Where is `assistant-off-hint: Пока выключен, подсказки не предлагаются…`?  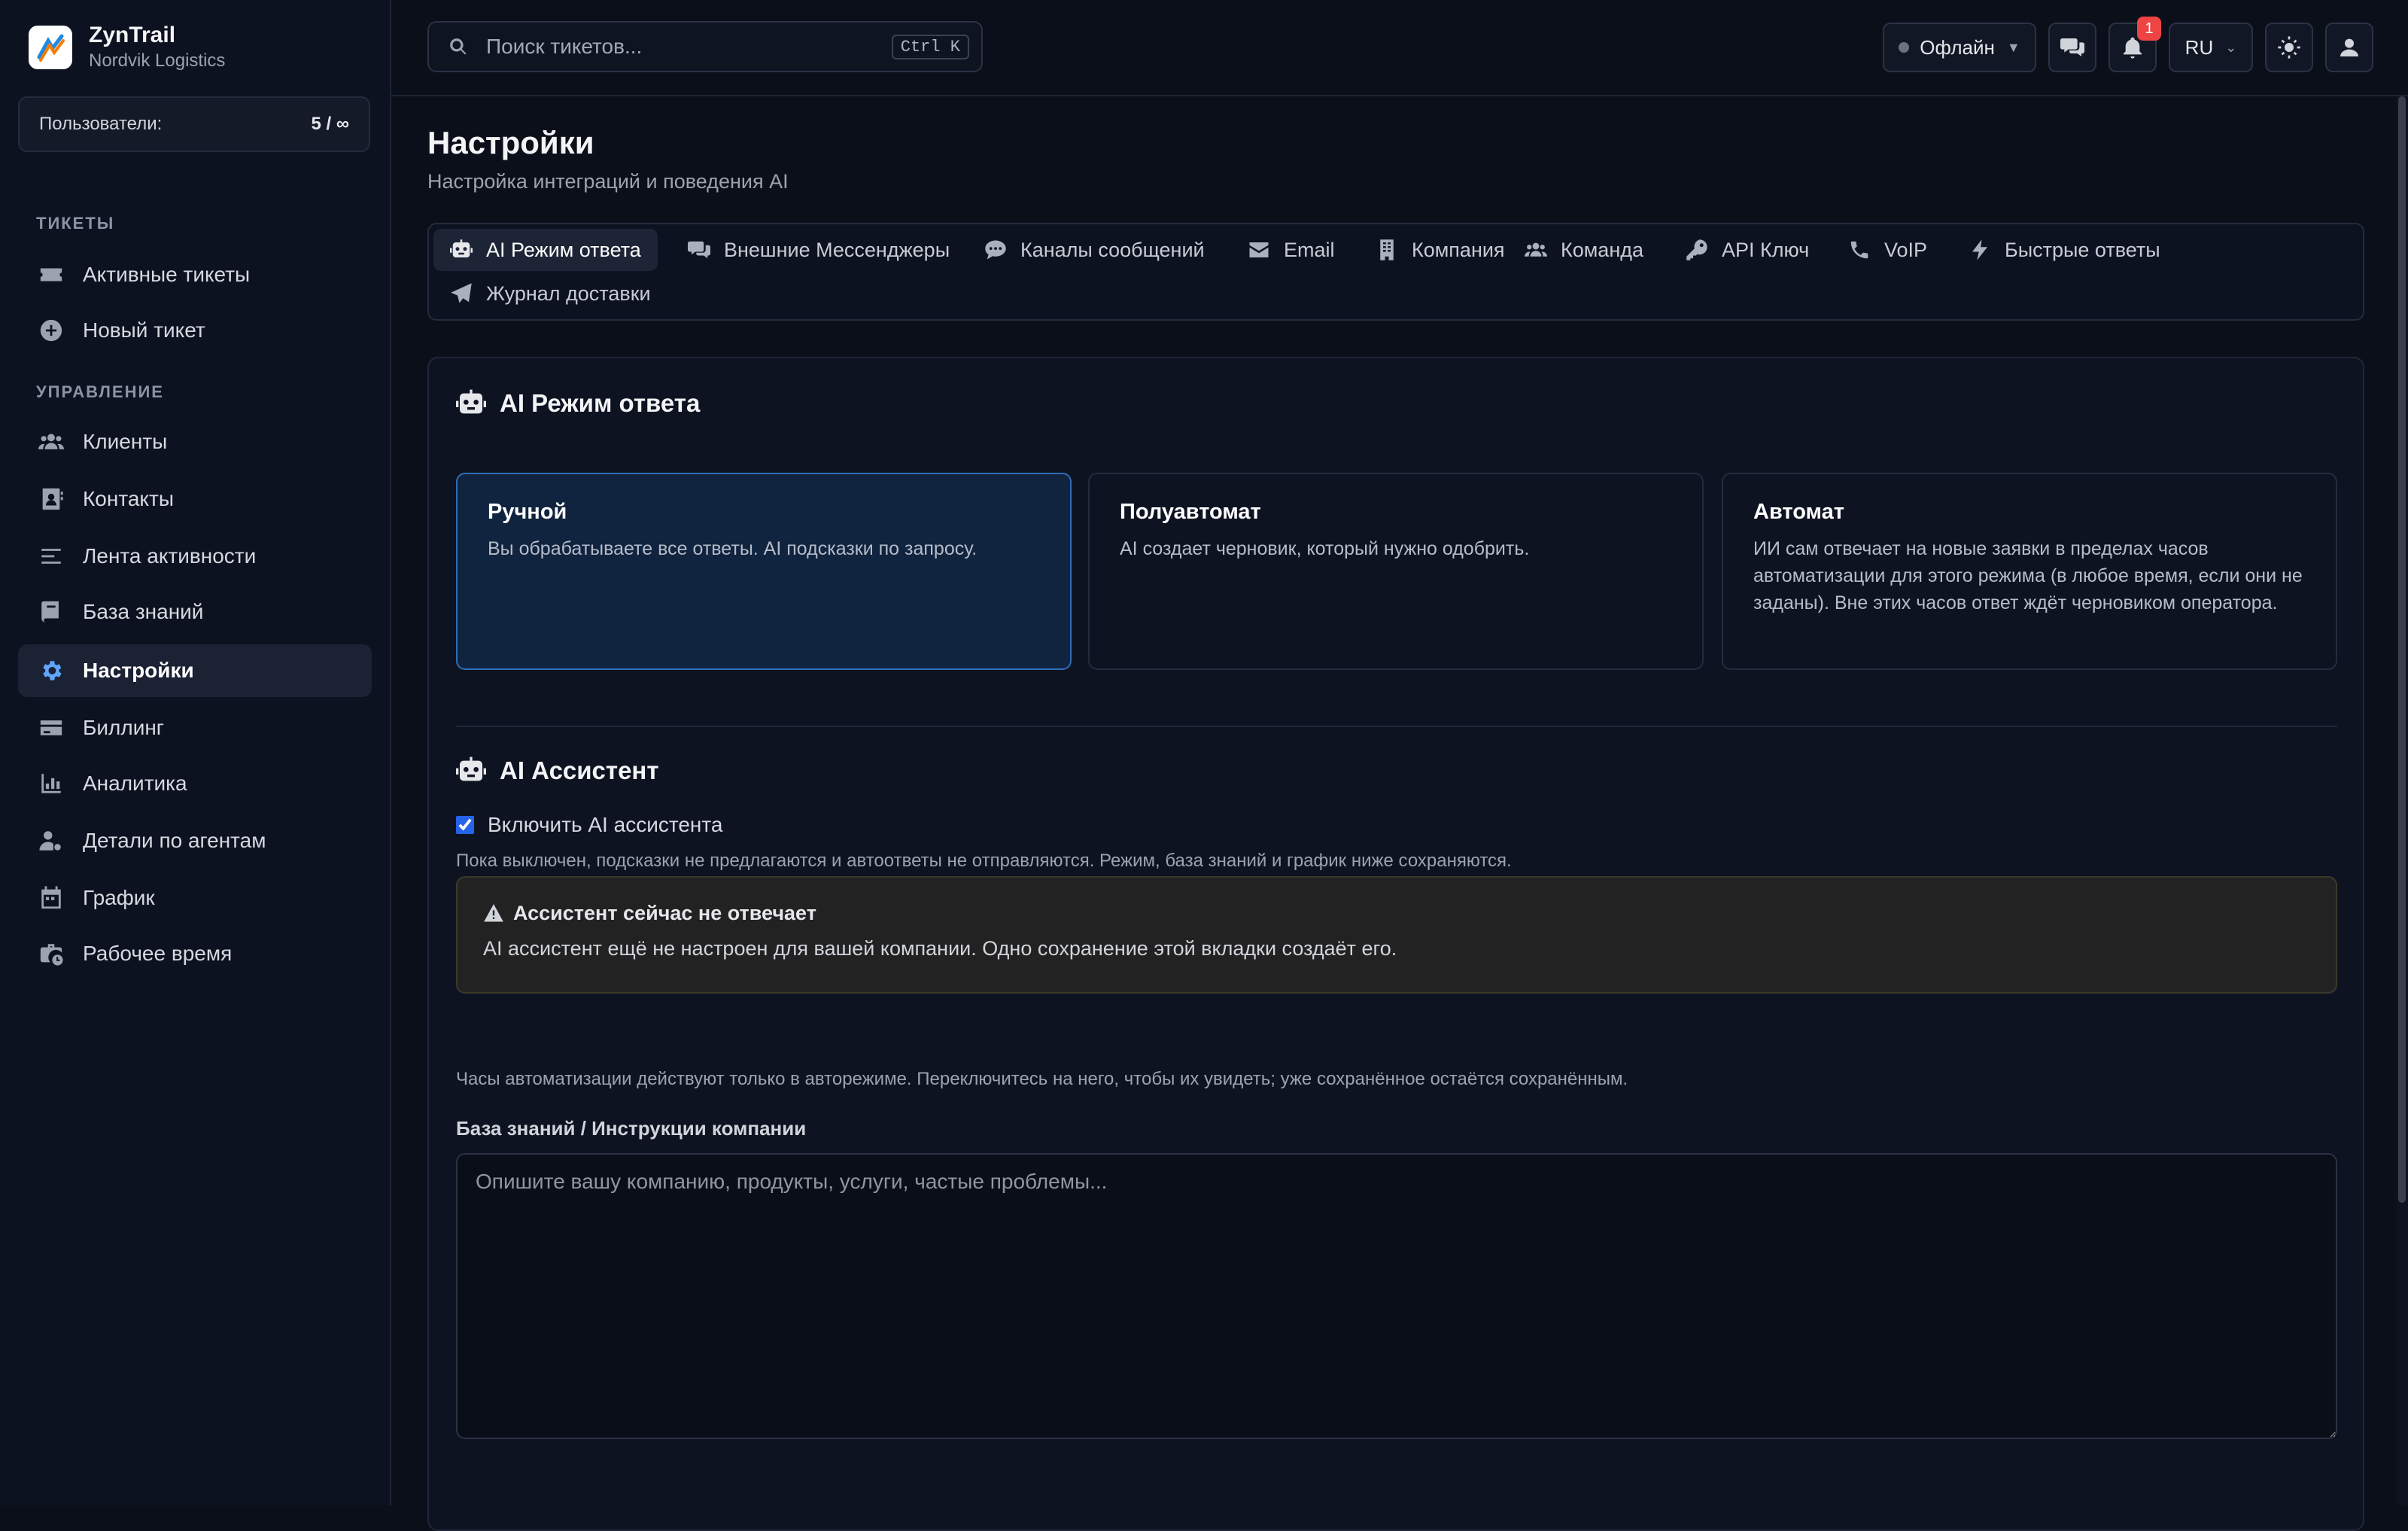 assistant-off-hint: Пока выключен, подсказки не предлагаются… is located at coordinates (984, 861).